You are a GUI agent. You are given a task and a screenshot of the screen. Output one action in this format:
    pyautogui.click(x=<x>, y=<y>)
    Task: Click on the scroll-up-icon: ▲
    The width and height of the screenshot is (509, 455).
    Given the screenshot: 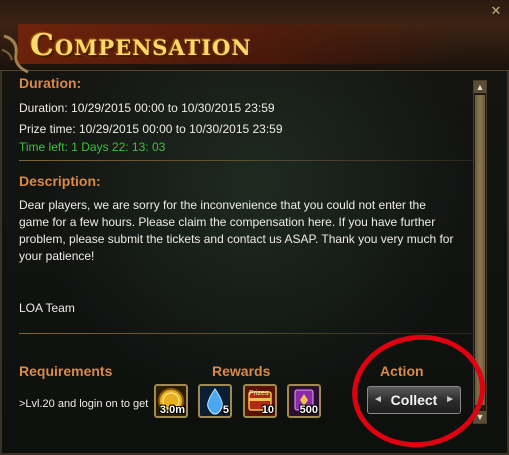 What is the action you would take?
    pyautogui.click(x=480, y=87)
    